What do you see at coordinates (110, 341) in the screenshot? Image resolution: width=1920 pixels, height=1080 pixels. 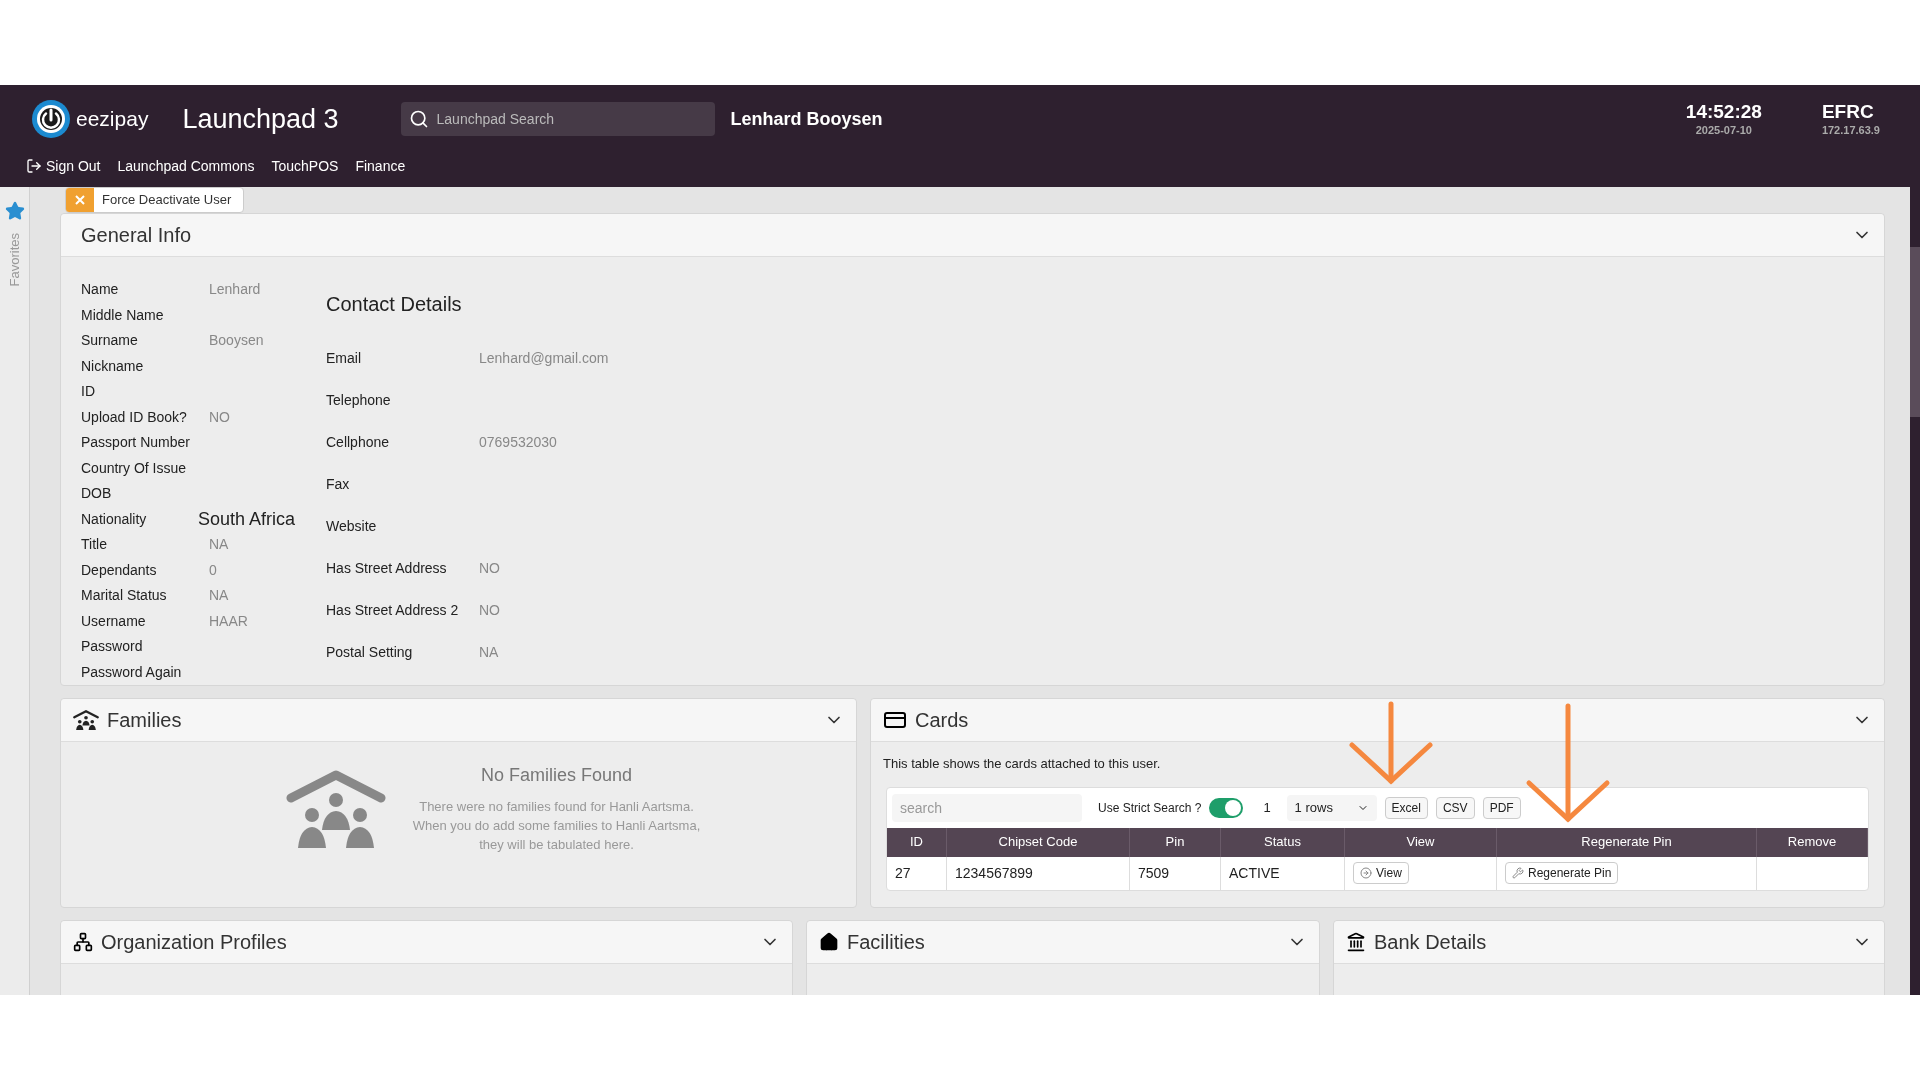 I see `field-label: Surname` at bounding box center [110, 341].